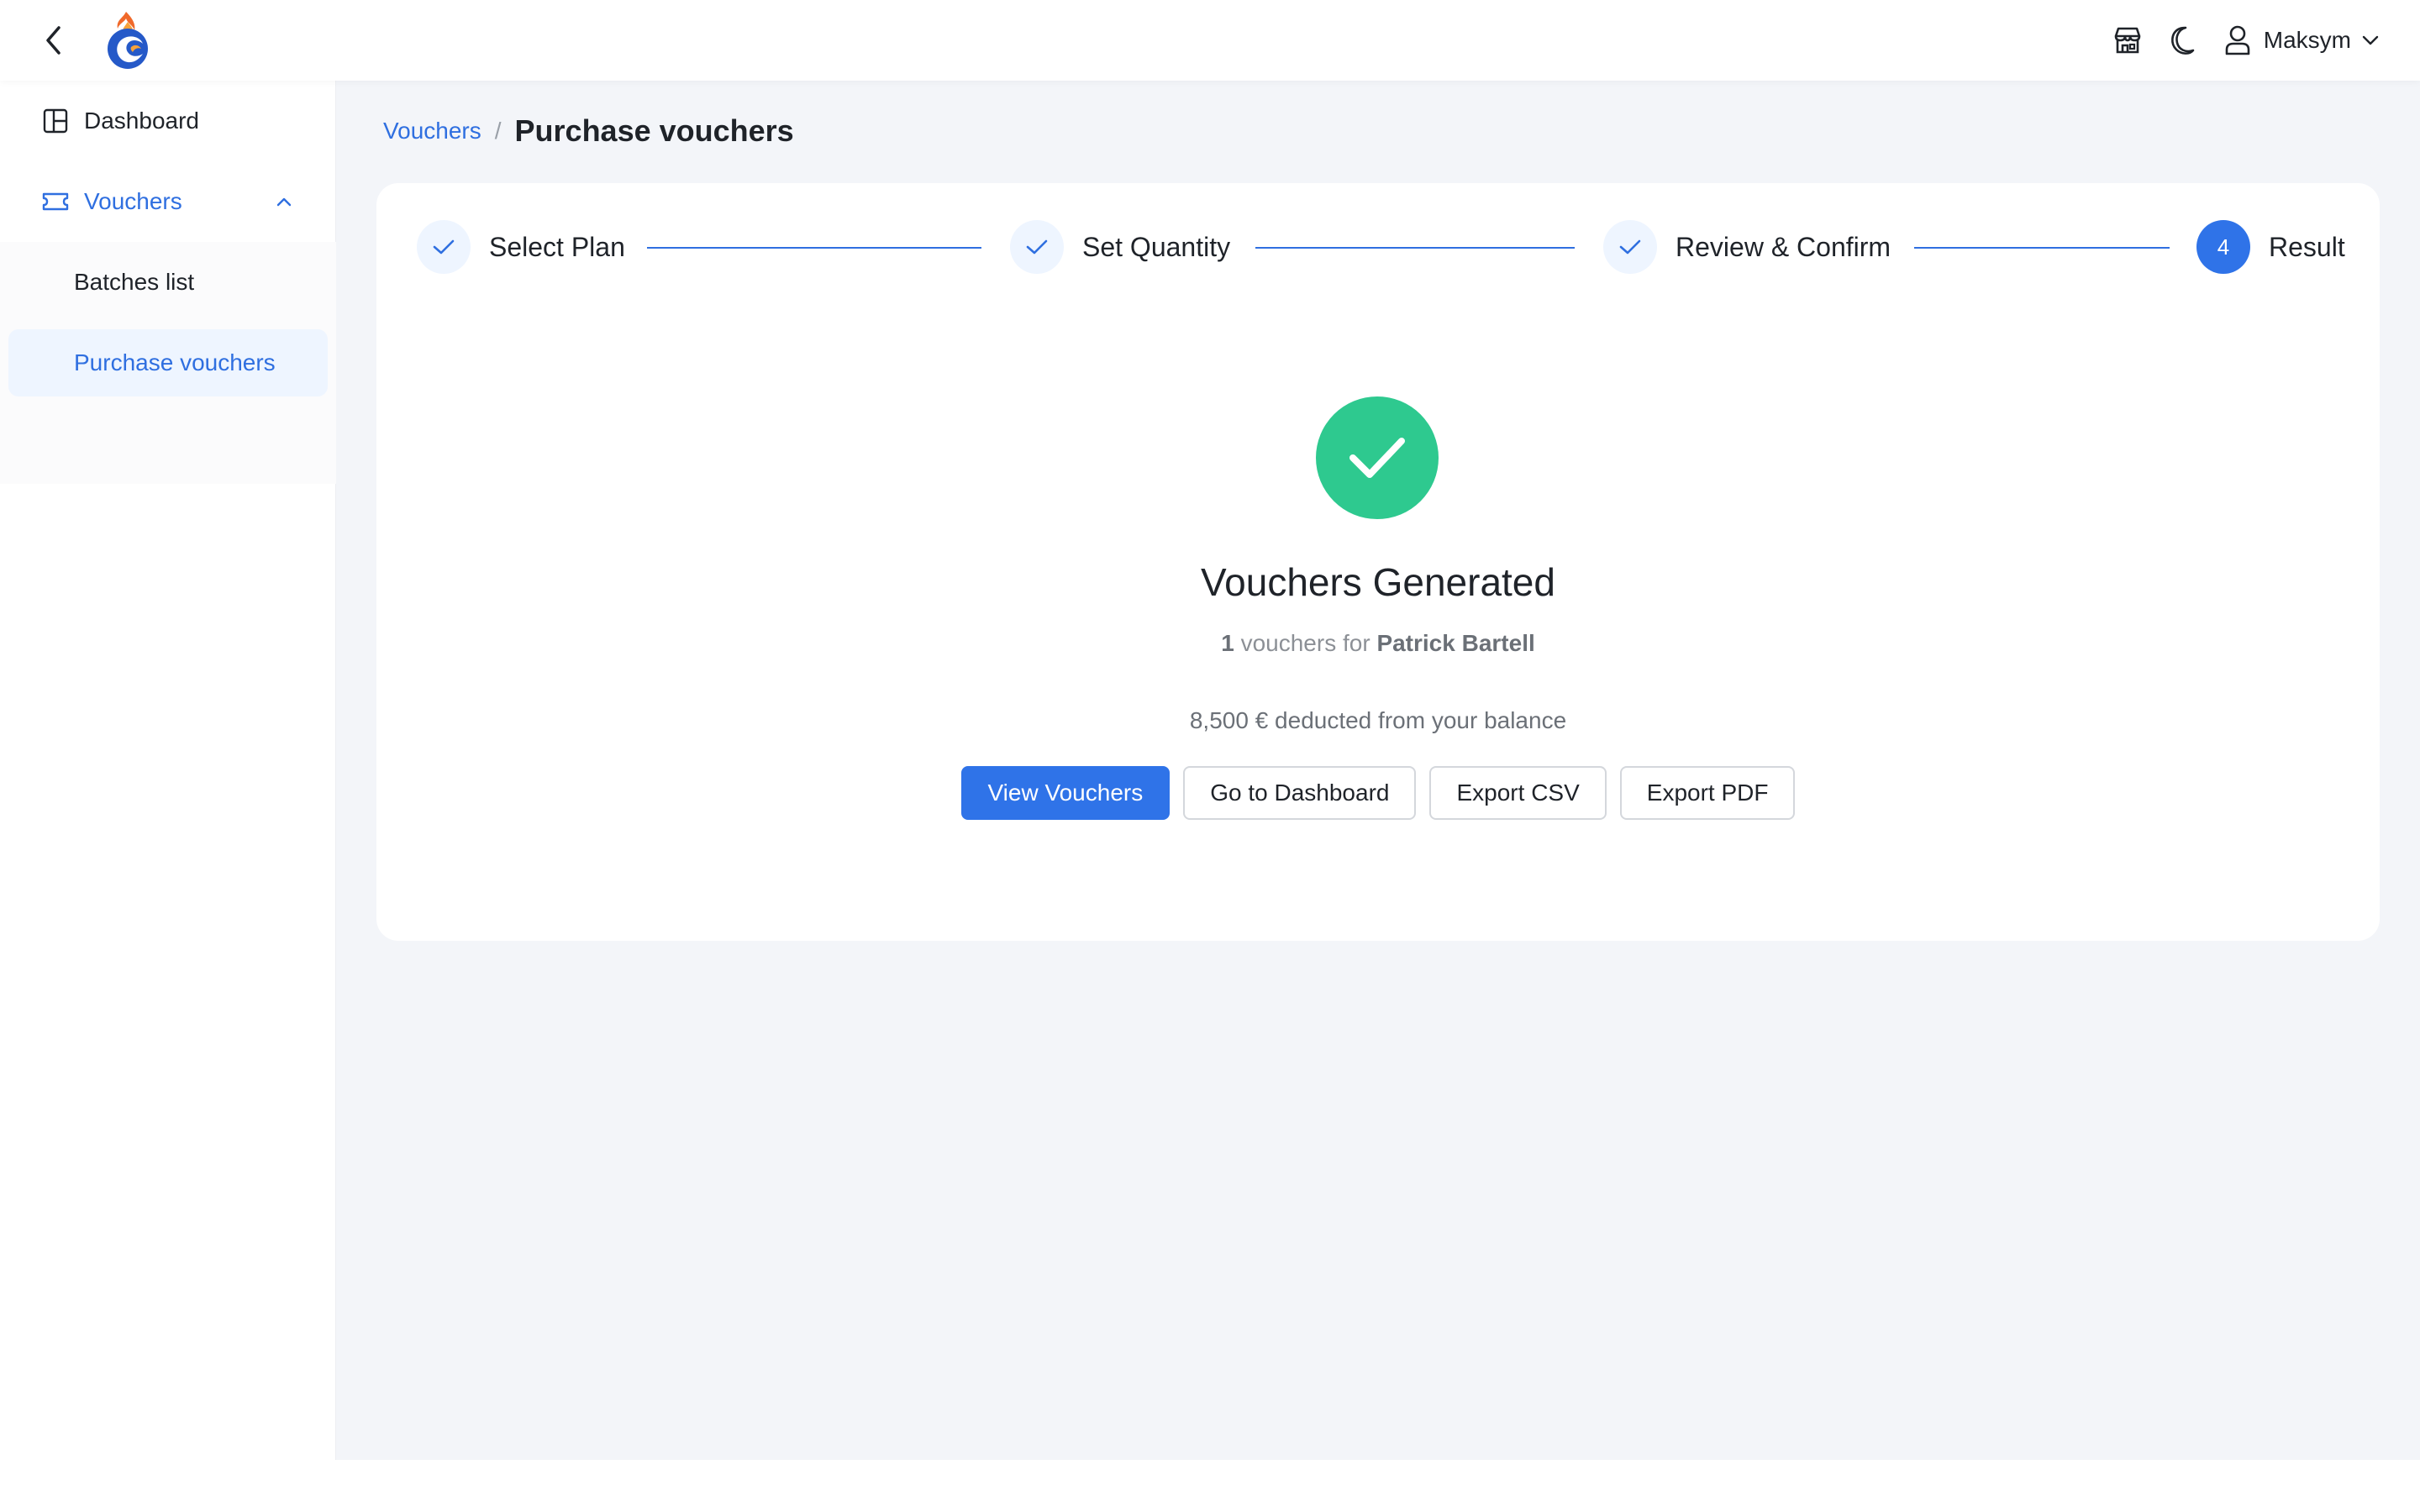  I want to click on step-set-quantity: Set Quantity, so click(1120, 247).